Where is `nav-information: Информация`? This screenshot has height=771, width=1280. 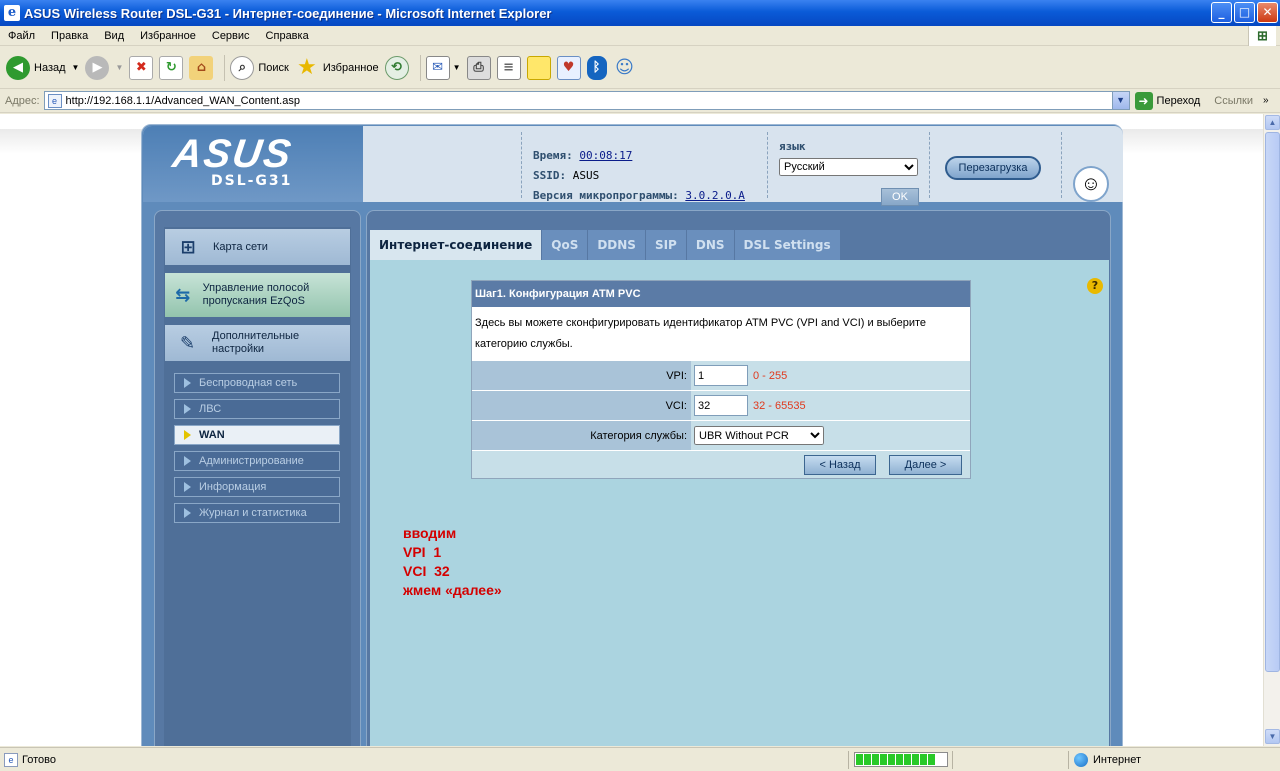
nav-information: Информация is located at coordinates (257, 487).